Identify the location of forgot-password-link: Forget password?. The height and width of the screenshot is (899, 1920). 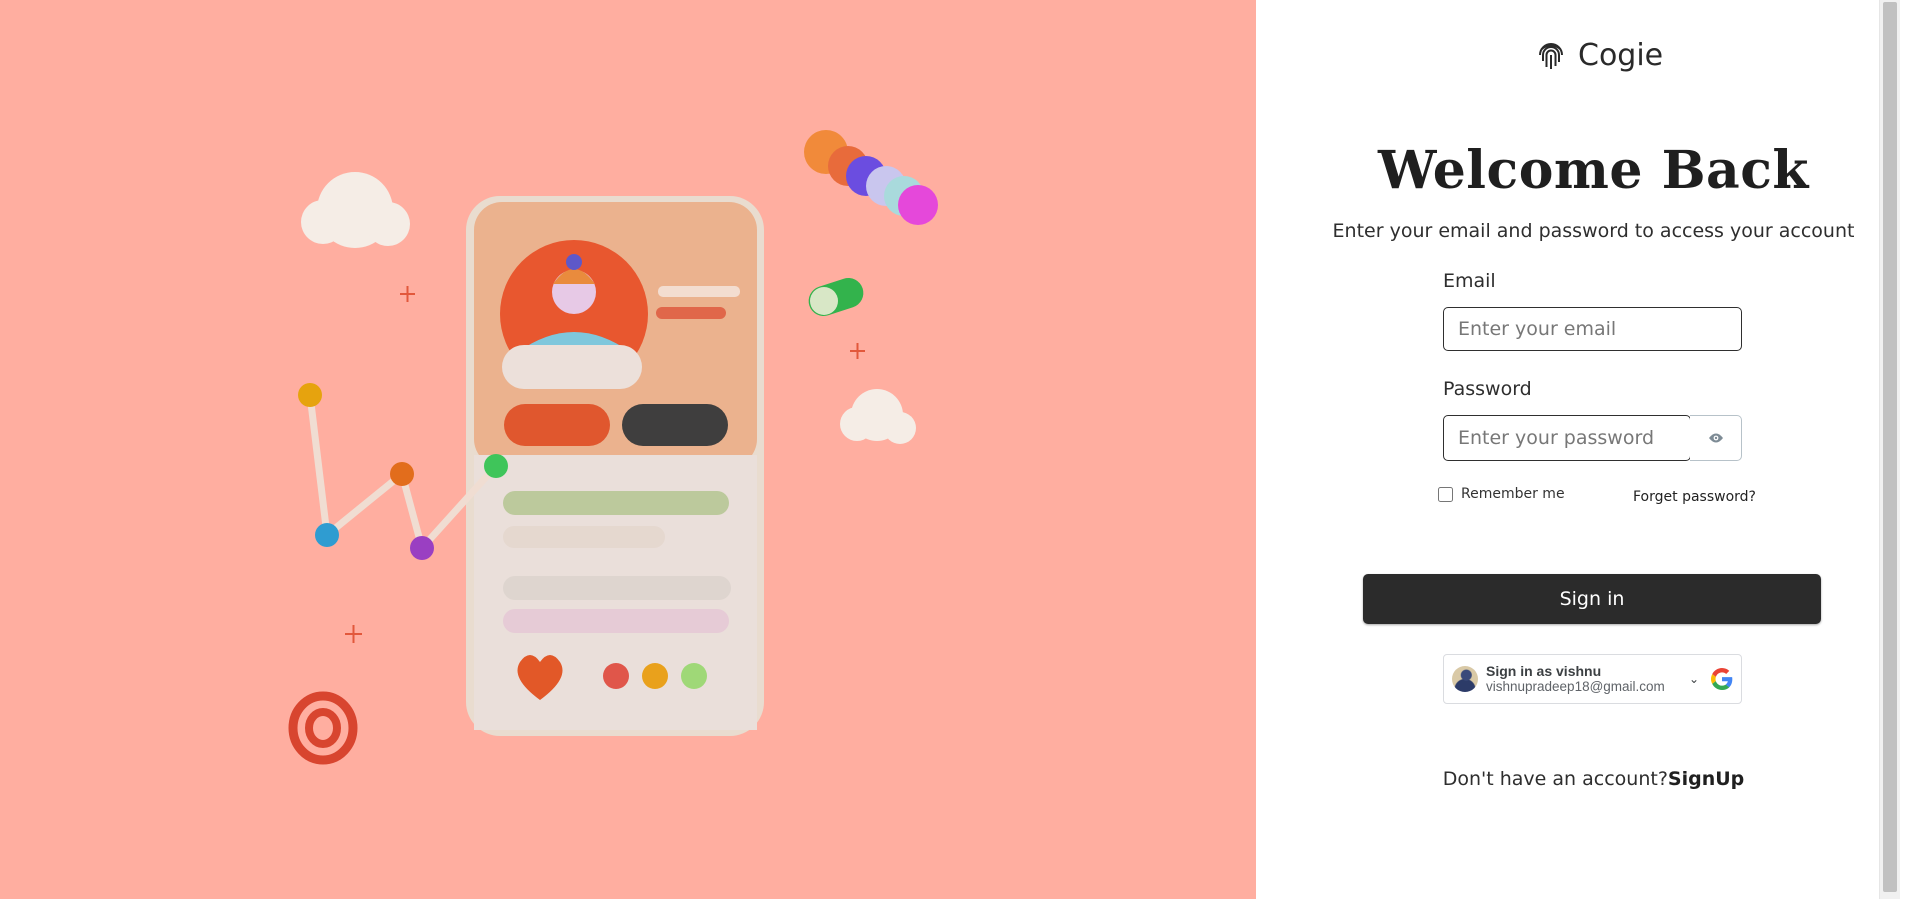
(1694, 497).